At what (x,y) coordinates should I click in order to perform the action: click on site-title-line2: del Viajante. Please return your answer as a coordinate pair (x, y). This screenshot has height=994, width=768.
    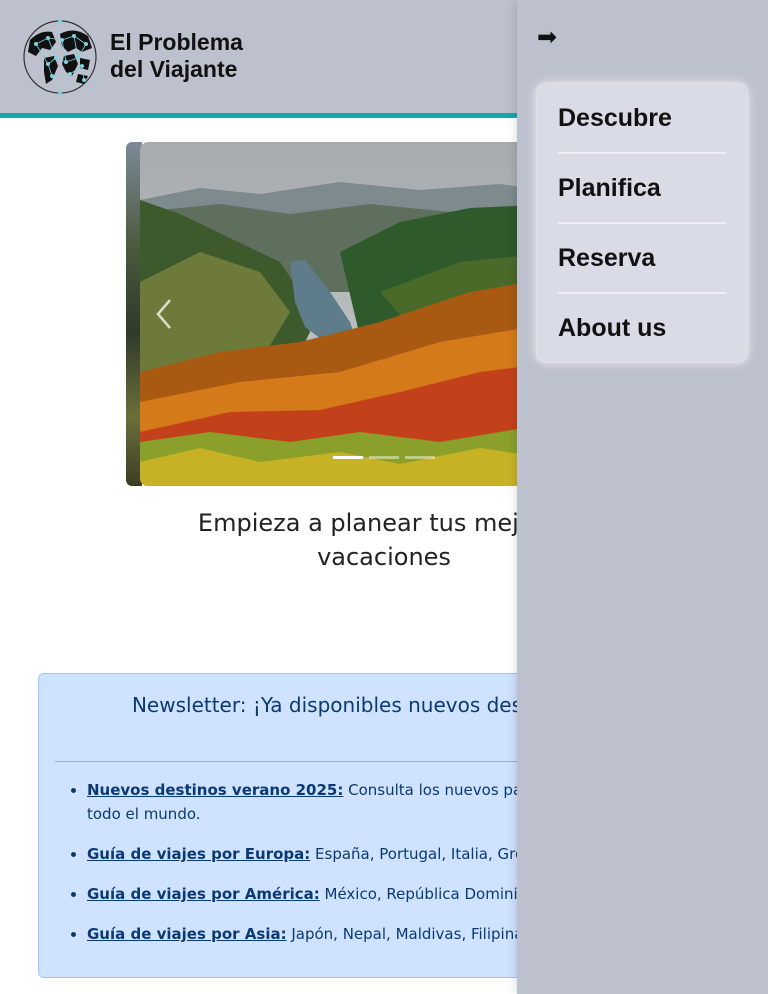
    Looking at the image, I should click on (174, 69).